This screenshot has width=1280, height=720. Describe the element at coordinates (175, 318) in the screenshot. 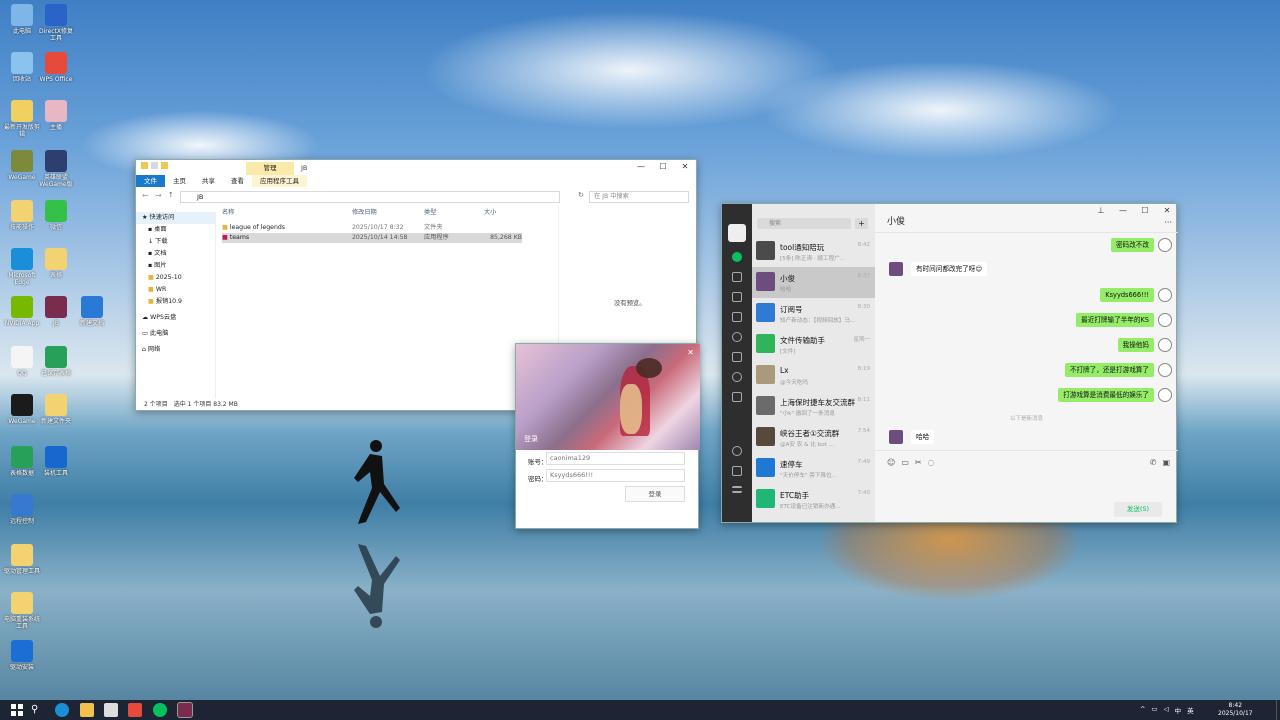

I see `nav-wps-cloud: ☁ WPS云盘` at that location.